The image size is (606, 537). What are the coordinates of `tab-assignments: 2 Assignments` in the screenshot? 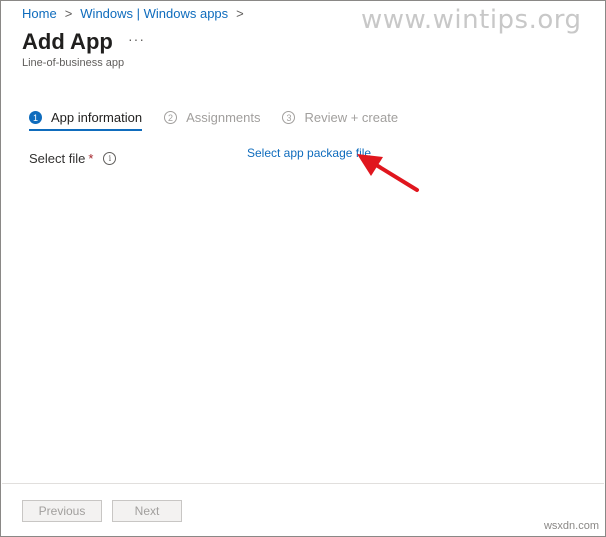 It's located at (212, 120).